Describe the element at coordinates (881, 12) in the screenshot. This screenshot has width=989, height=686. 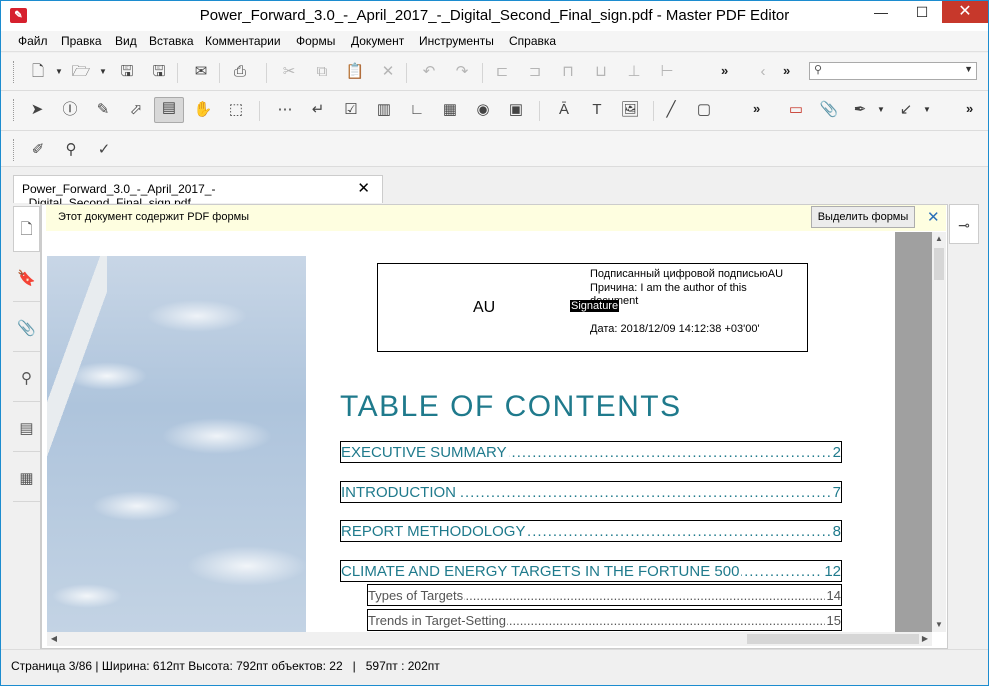
I see `minimize-button: —` at that location.